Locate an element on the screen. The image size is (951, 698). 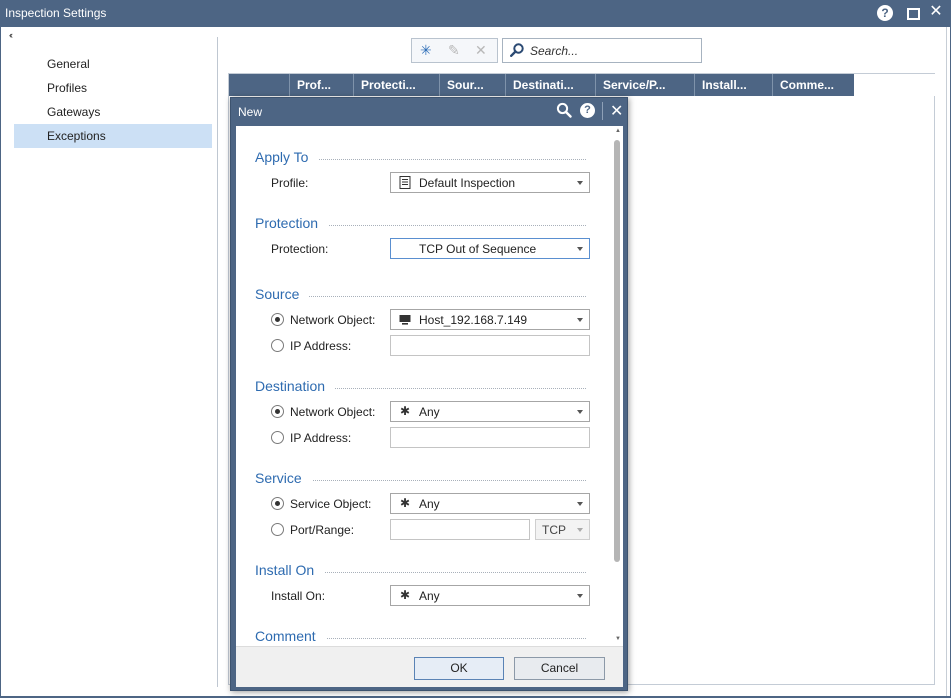
service-object-select: ✱ Any is located at coordinates (490, 503).